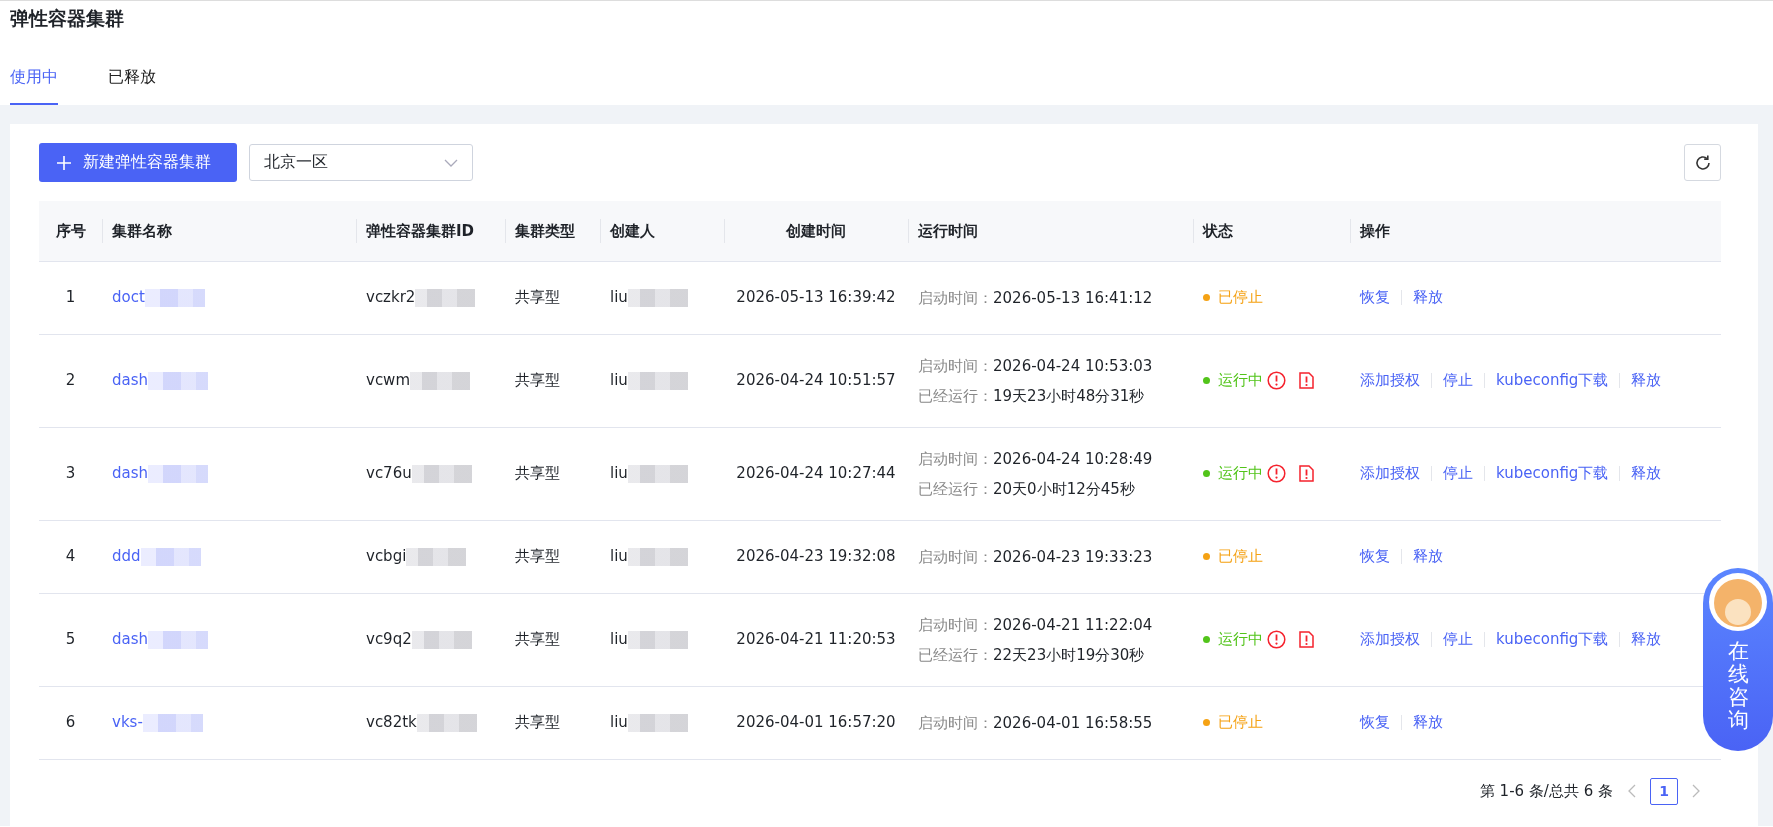  What do you see at coordinates (1271, 231) in the screenshot?
I see `column-header: 状态` at bounding box center [1271, 231].